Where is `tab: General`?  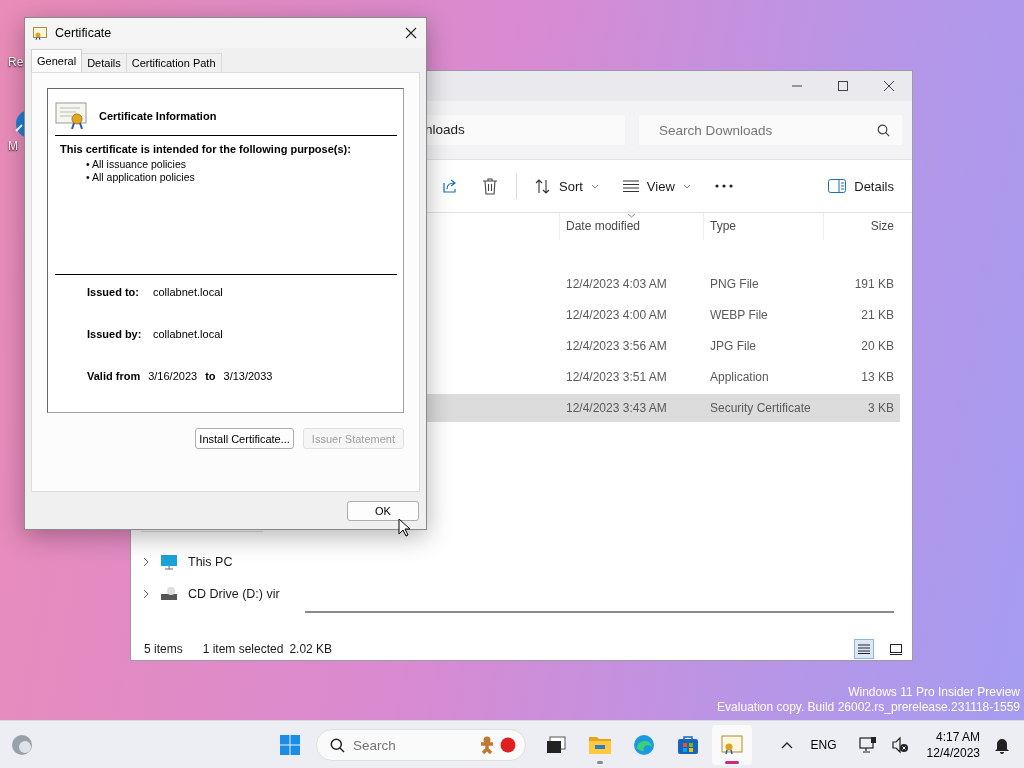
tab: General is located at coordinates (57, 60).